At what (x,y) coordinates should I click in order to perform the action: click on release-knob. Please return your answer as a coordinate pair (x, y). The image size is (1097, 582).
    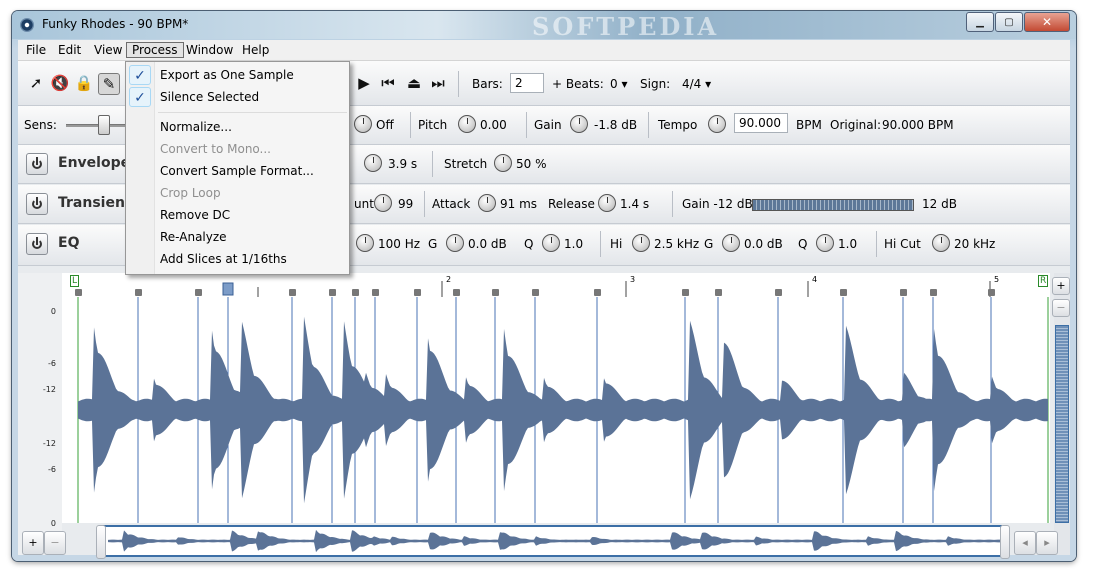
    Looking at the image, I should click on (607, 203).